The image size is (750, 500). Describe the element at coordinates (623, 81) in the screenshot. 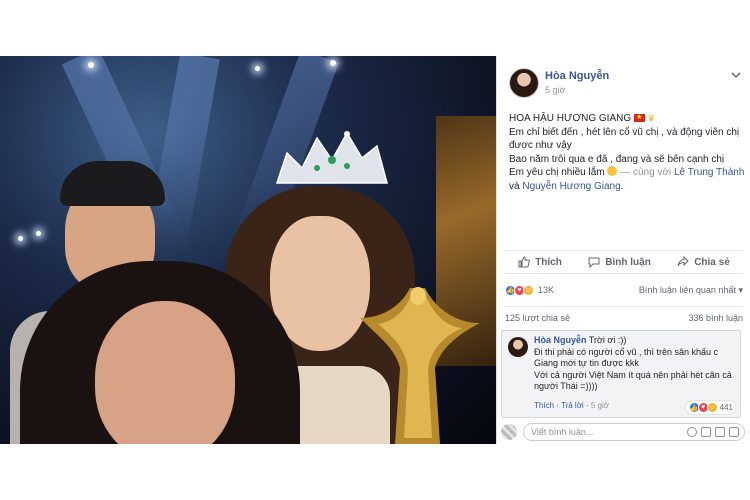

I see `post-header: Hòa Nguyễn 5 giờ` at that location.